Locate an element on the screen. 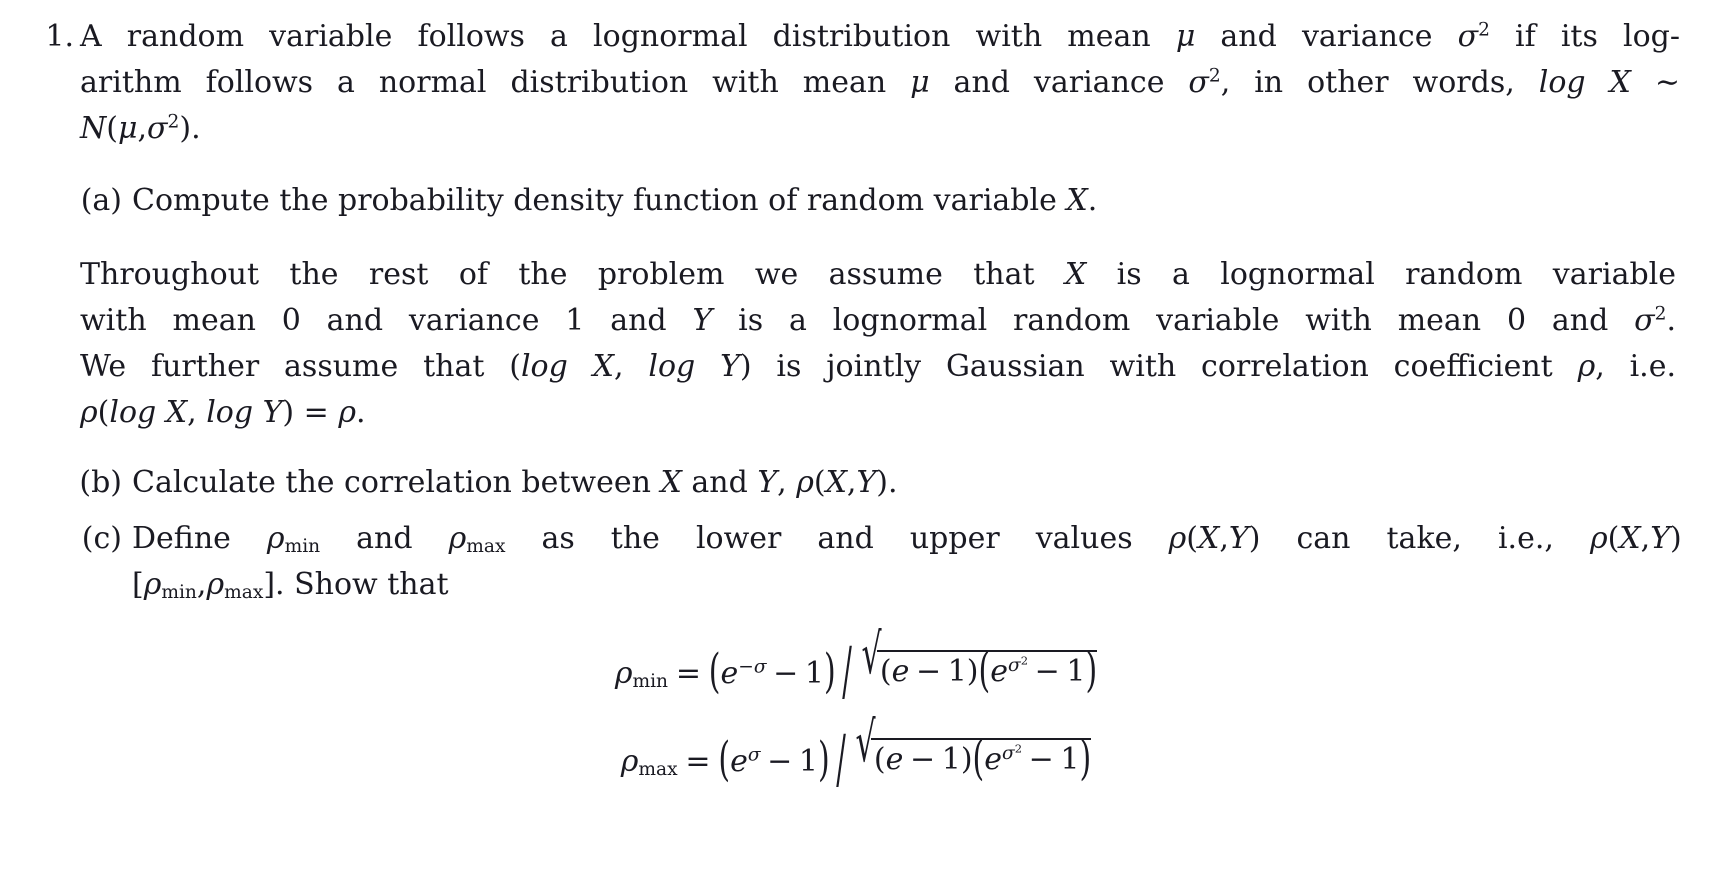 Image resolution: width=1712 pixels, height=886 pixels. sigma-symbol-3: σ is located at coordinates (157, 128).